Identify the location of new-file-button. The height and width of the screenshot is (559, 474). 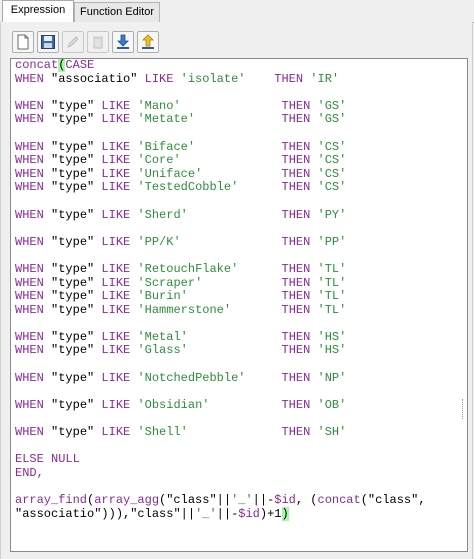
(23, 42).